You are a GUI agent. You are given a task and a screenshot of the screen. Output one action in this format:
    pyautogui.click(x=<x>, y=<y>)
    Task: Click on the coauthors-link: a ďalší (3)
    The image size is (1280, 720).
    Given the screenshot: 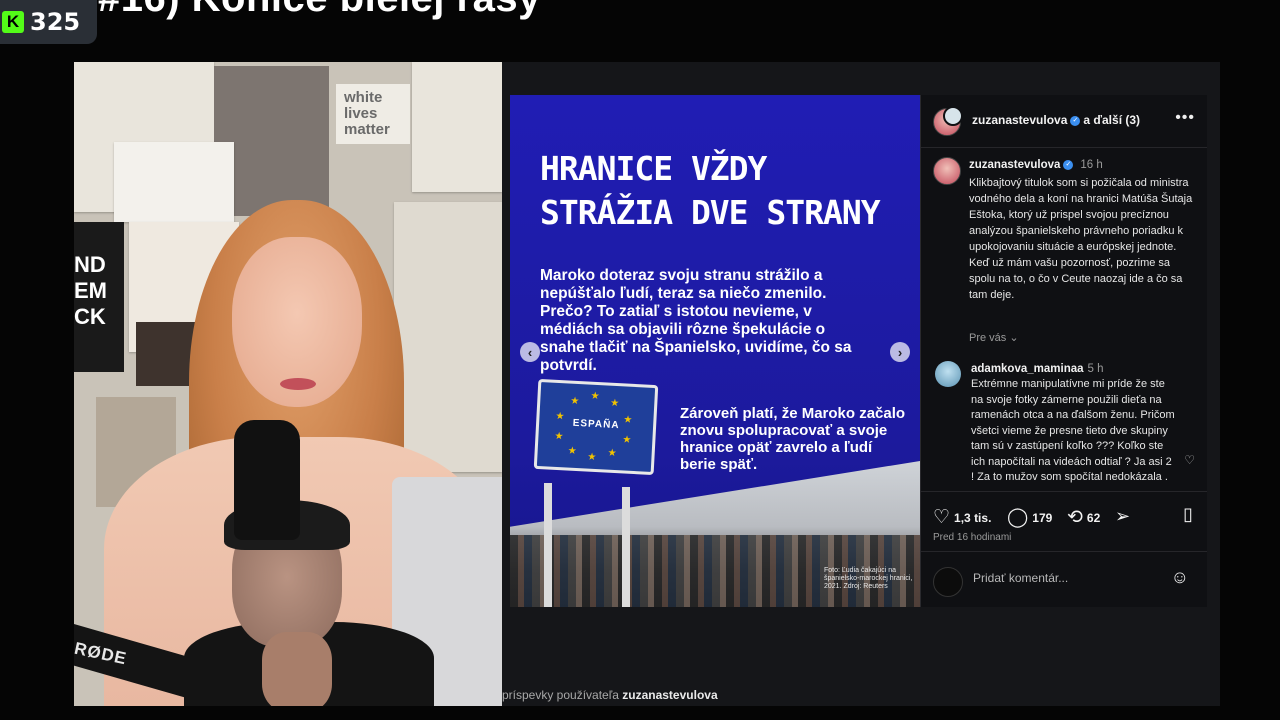 What is the action you would take?
    pyautogui.click(x=1111, y=120)
    